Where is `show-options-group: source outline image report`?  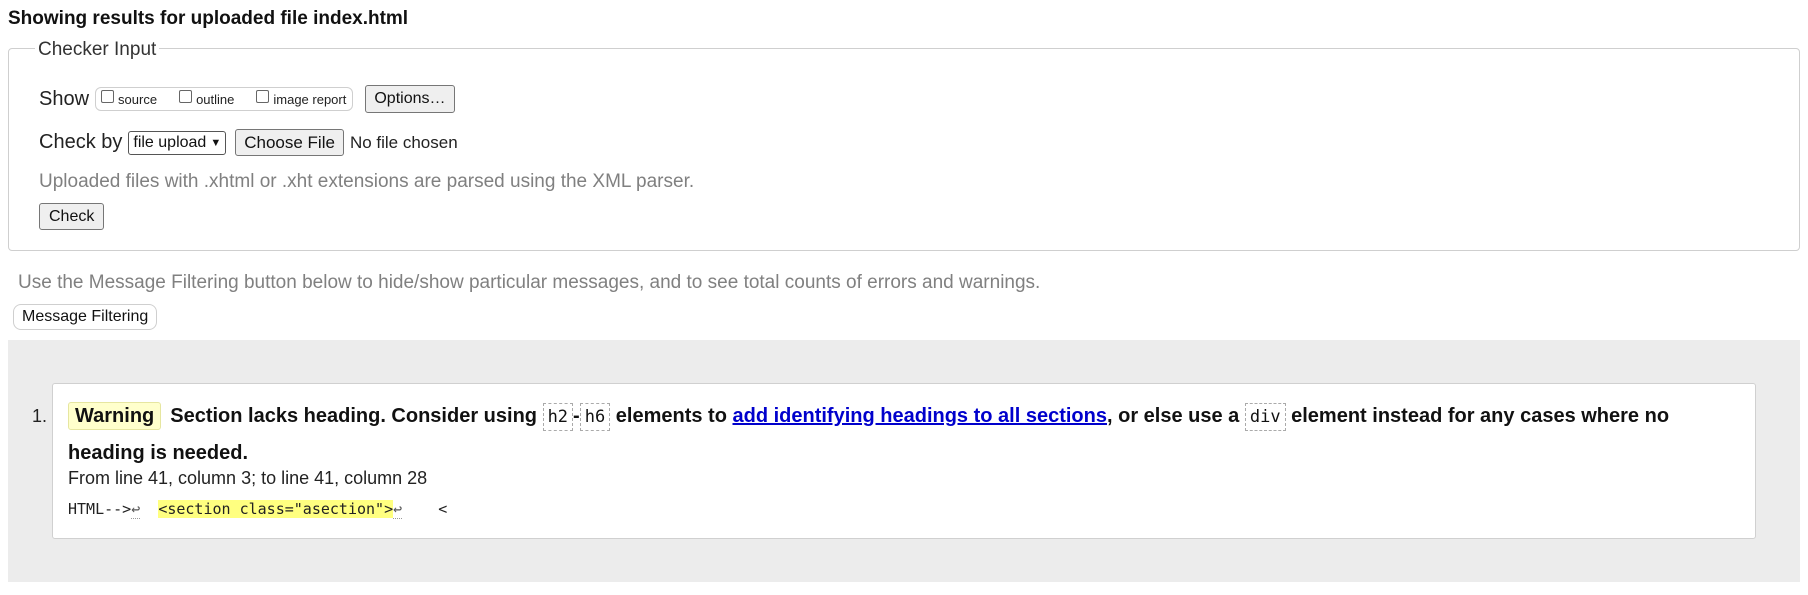
show-options-group: source outline image report is located at coordinates (224, 99).